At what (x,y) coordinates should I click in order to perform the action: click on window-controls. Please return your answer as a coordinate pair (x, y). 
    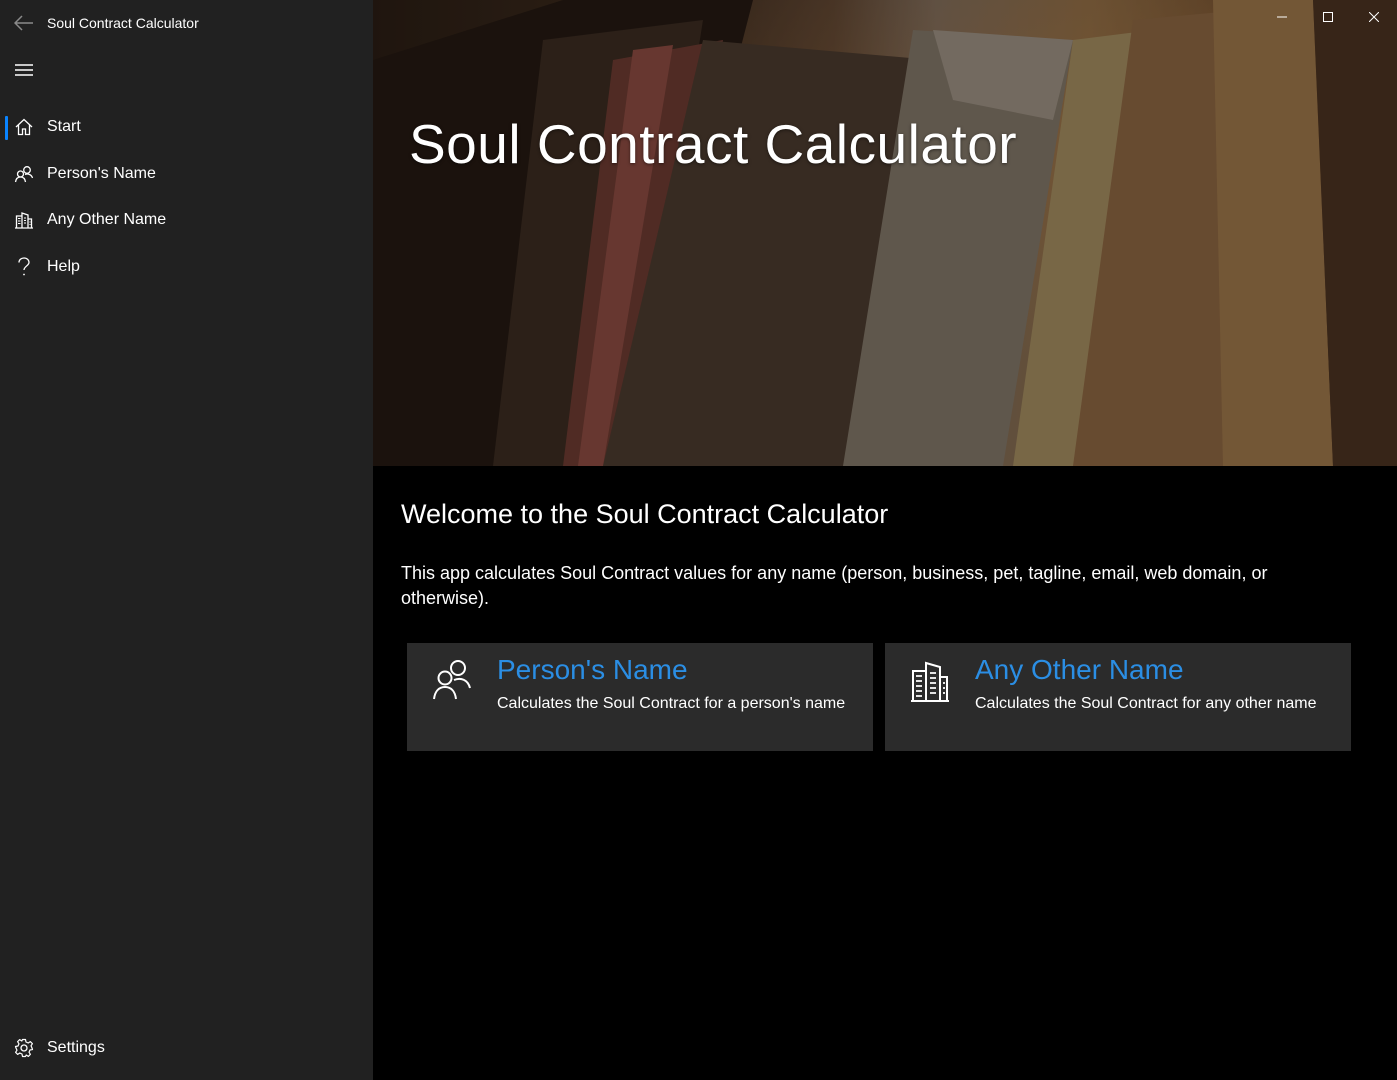
    Looking at the image, I should click on (1328, 17).